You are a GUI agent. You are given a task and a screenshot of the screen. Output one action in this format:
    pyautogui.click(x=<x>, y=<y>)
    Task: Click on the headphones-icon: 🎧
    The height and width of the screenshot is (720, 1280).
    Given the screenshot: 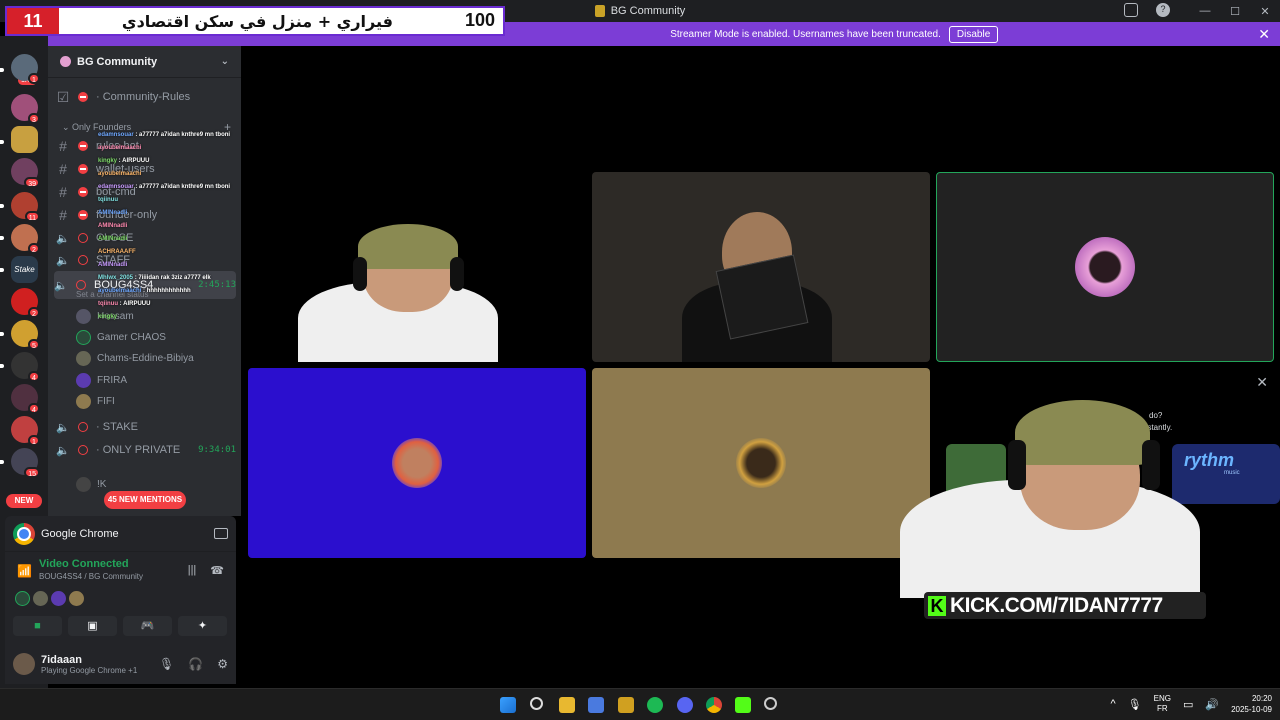 What is the action you would take?
    pyautogui.click(x=195, y=664)
    